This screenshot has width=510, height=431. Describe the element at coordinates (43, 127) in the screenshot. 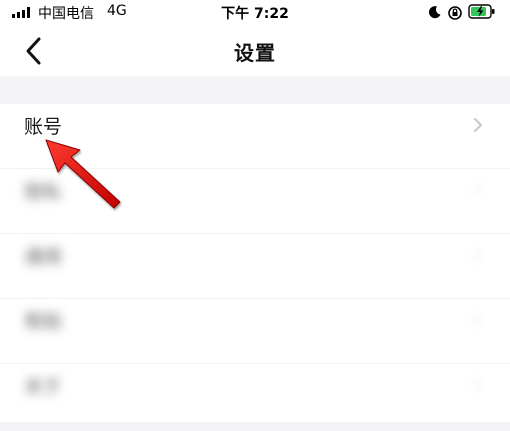

I see `settings-item-label: 账号` at that location.